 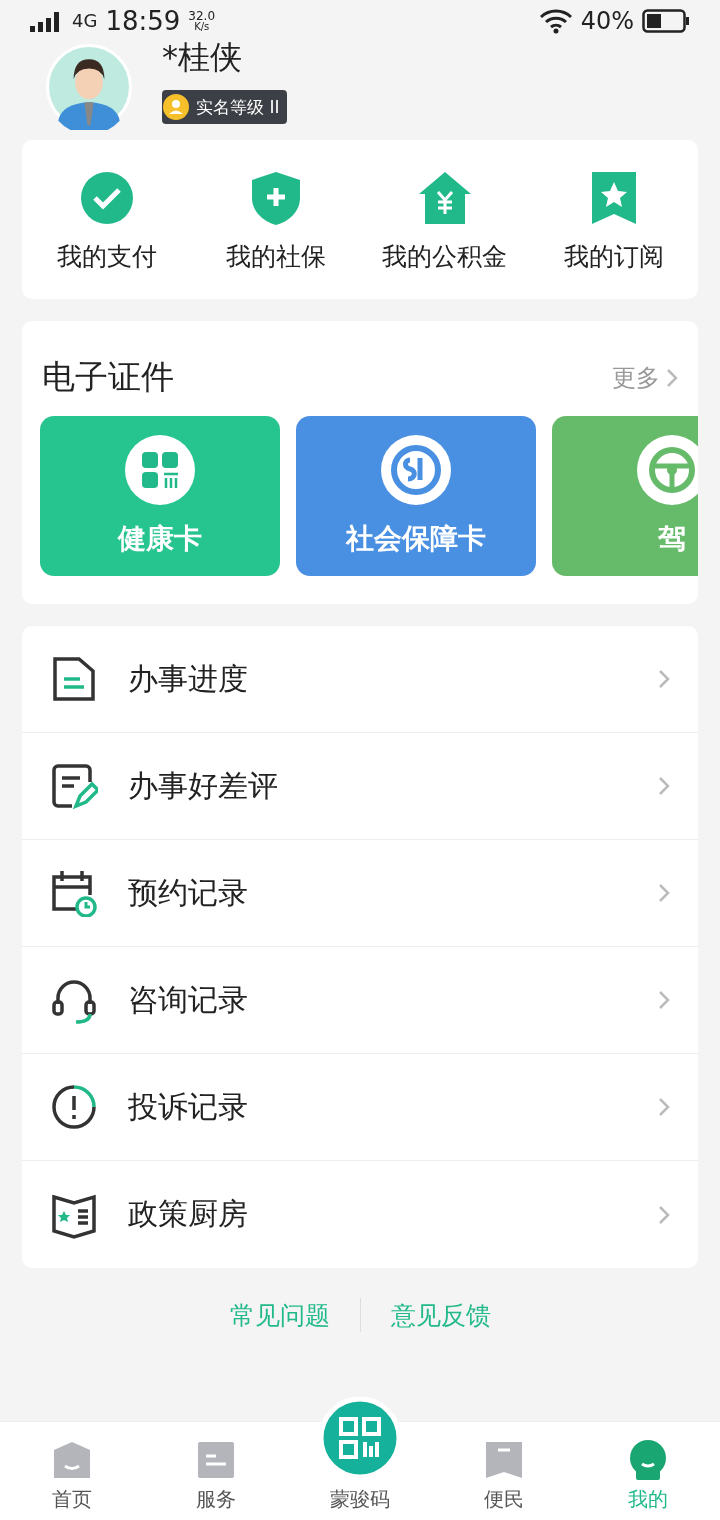 What do you see at coordinates (666, 21) in the screenshot?
I see `battery-icon` at bounding box center [666, 21].